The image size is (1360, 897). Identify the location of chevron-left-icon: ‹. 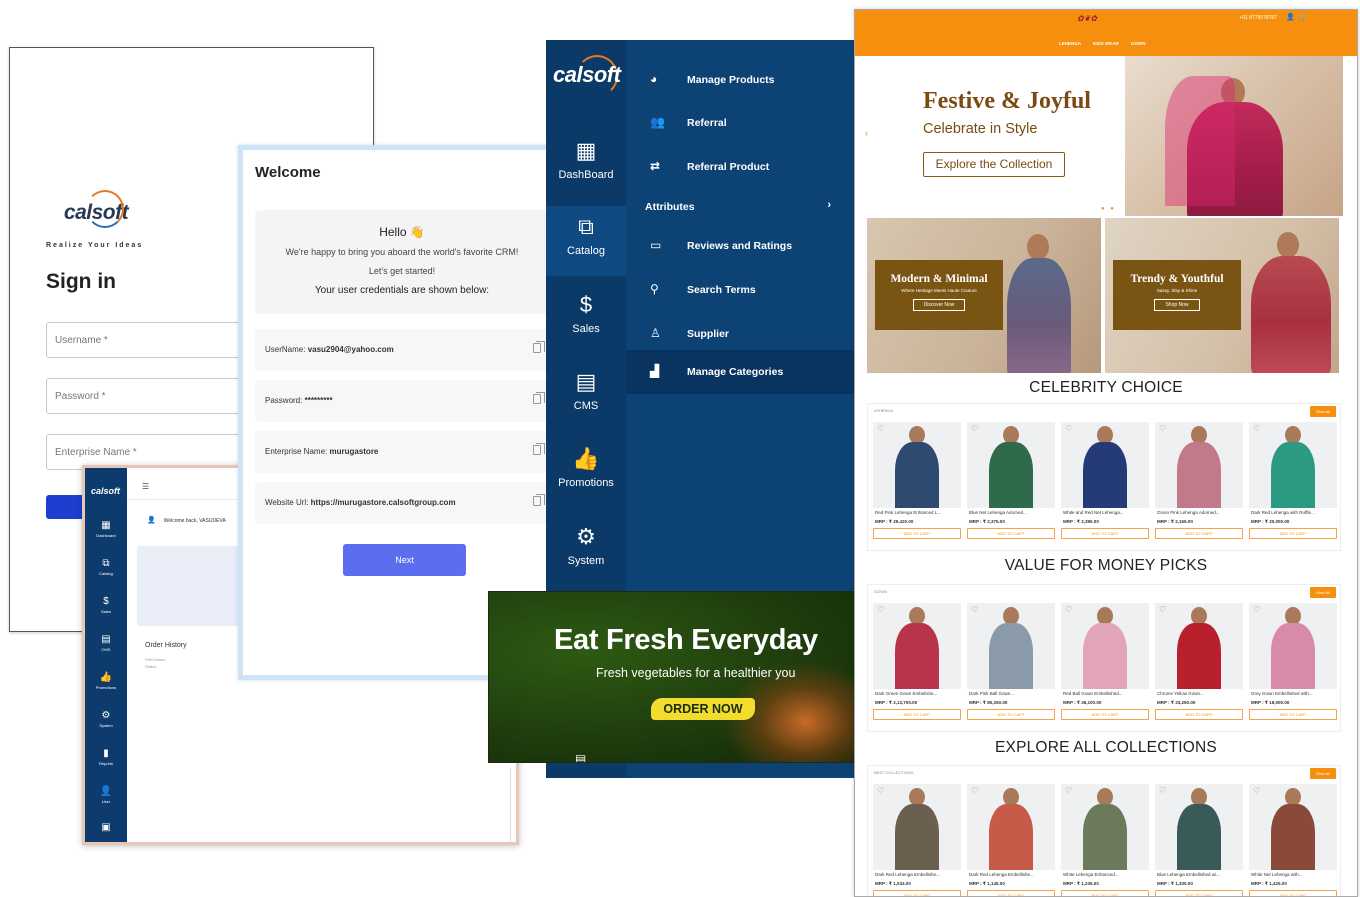
(866, 133).